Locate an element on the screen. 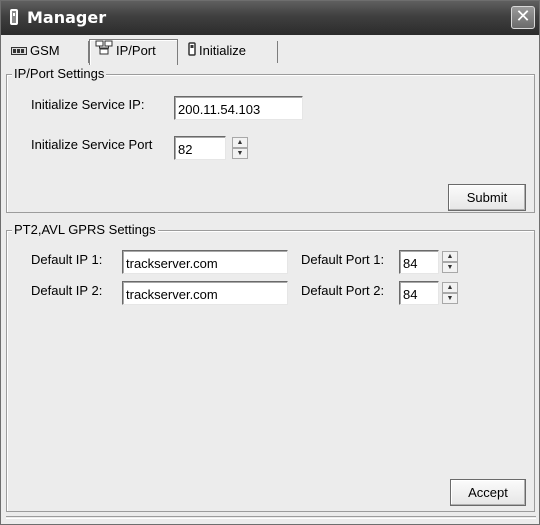 The image size is (540, 525). service-ip-input: 200.11.54.103 is located at coordinates (238, 108).